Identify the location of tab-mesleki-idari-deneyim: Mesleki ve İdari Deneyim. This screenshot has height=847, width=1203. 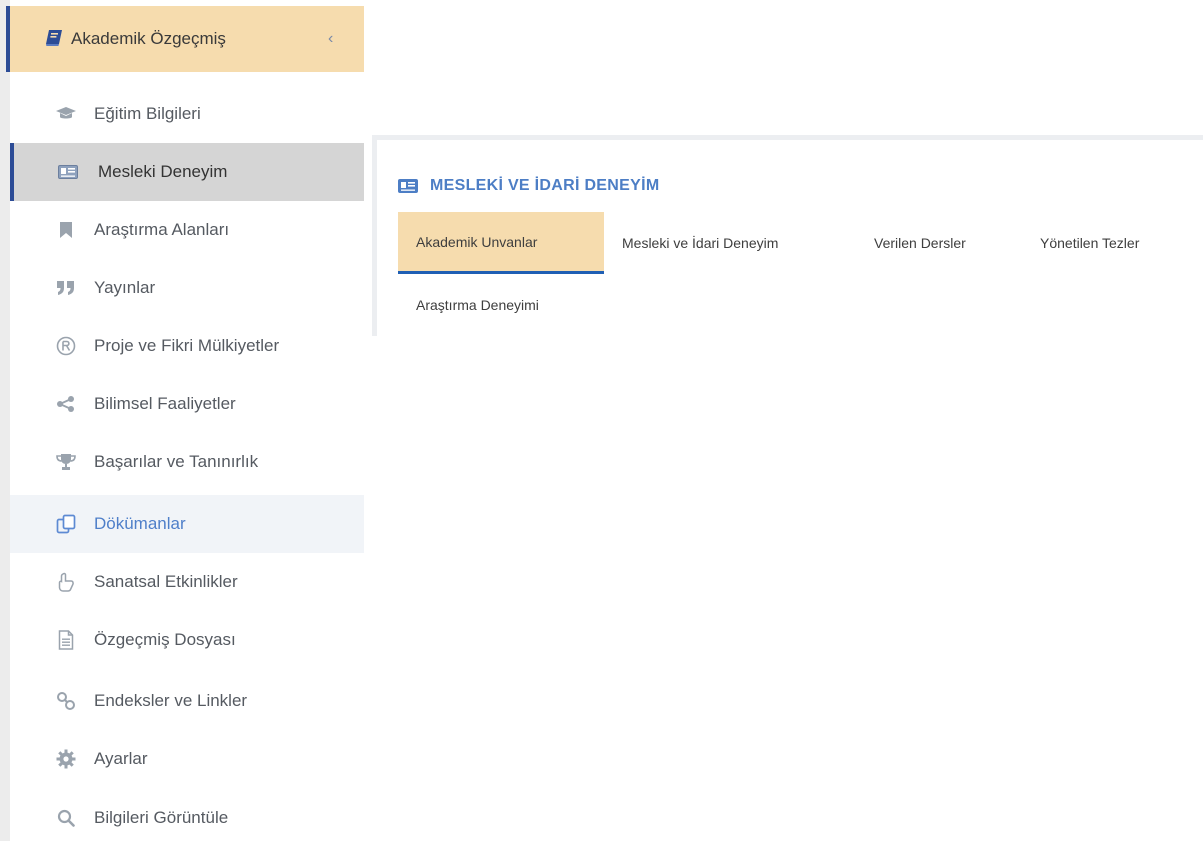
(700, 243).